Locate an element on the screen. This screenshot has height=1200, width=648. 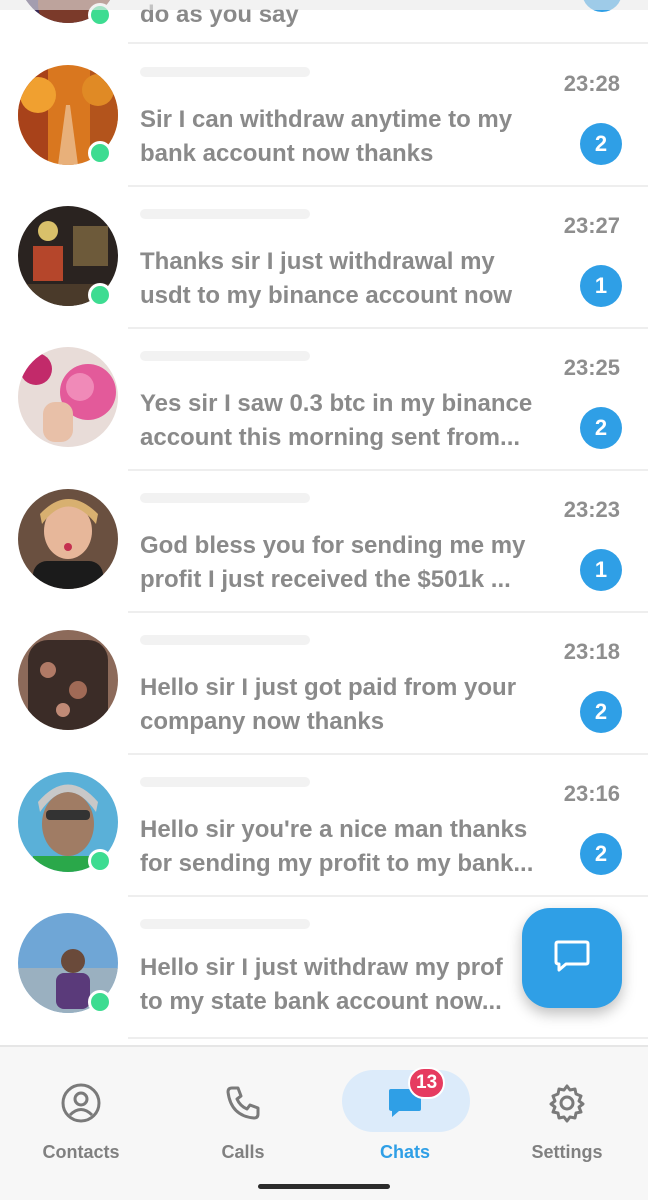
top-fade is located at coordinates (324, 5).